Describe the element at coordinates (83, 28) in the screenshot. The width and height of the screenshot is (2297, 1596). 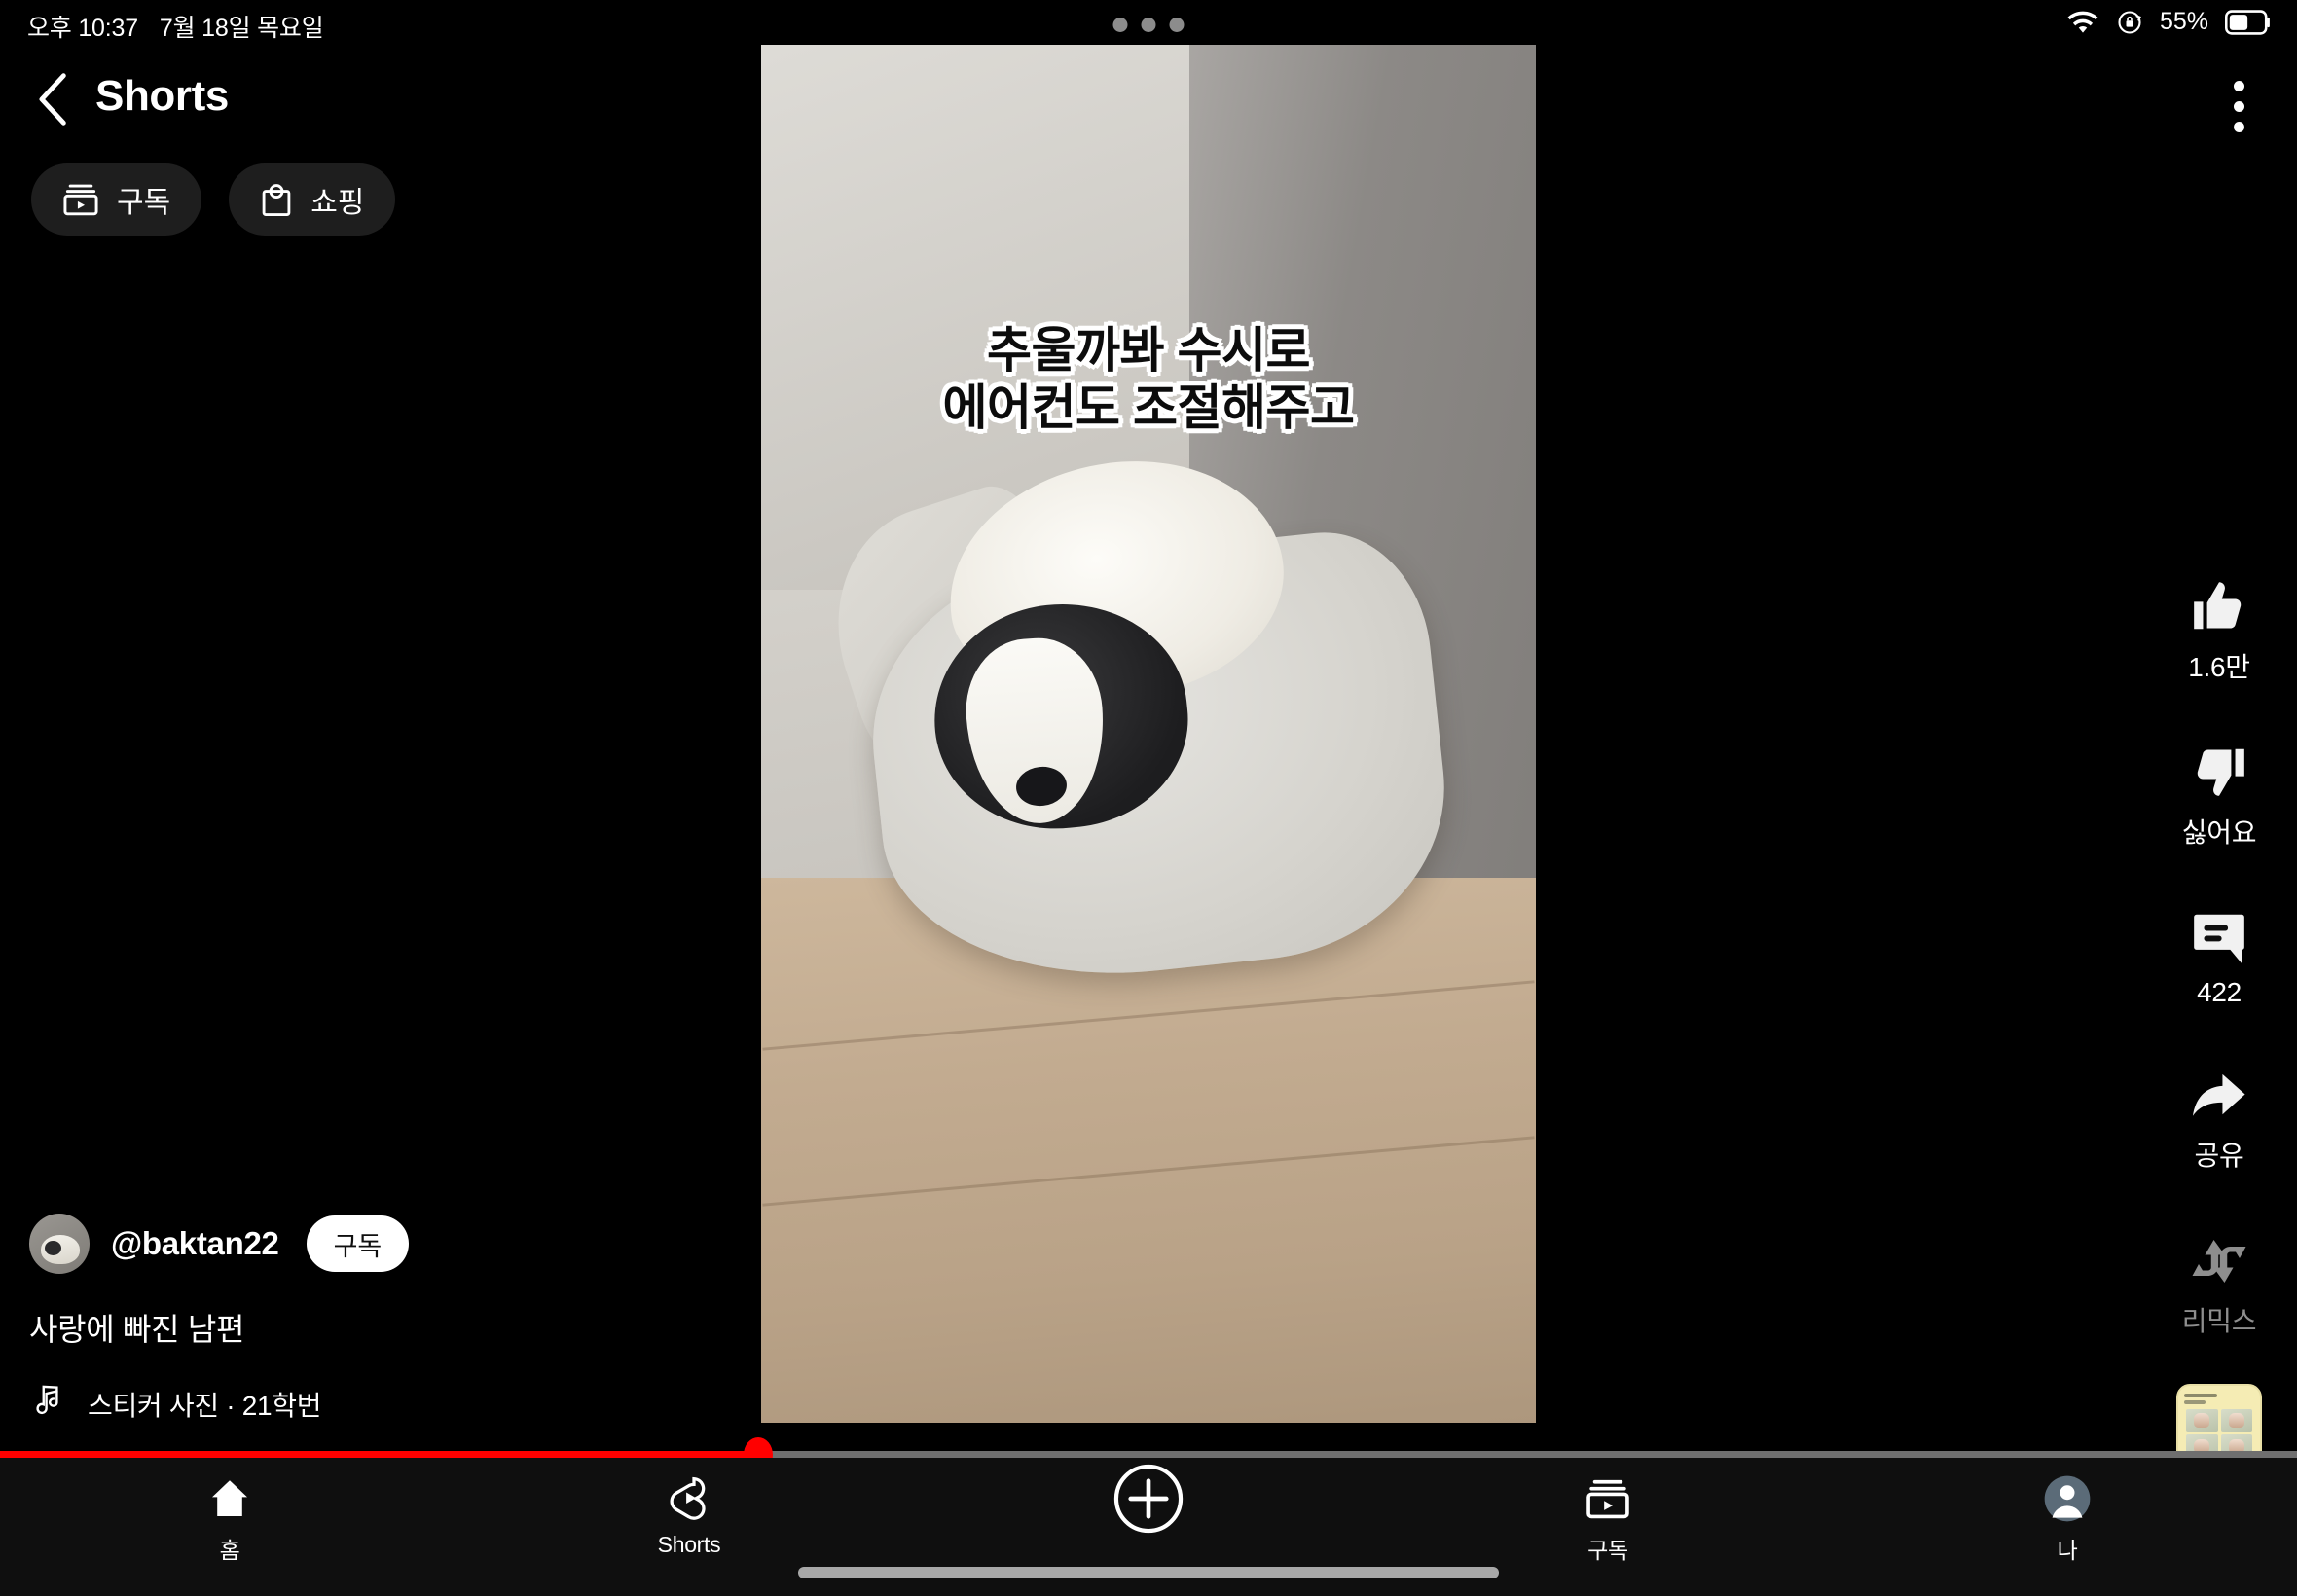
I see `status-time: 오후 10:37` at that location.